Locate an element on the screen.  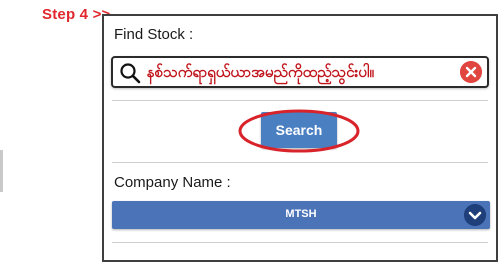
chevron-down-icon is located at coordinates (475, 215).